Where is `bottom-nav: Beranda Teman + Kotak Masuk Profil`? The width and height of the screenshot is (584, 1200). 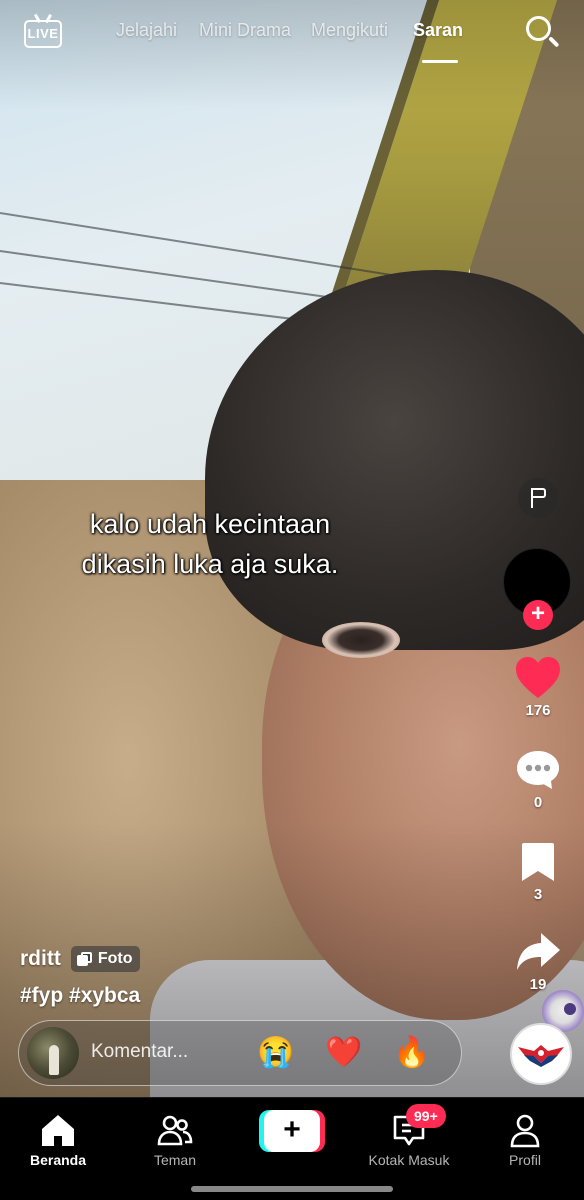
bottom-nav: Beranda Teman + Kotak Masuk Profil is located at coordinates (292, 1148).